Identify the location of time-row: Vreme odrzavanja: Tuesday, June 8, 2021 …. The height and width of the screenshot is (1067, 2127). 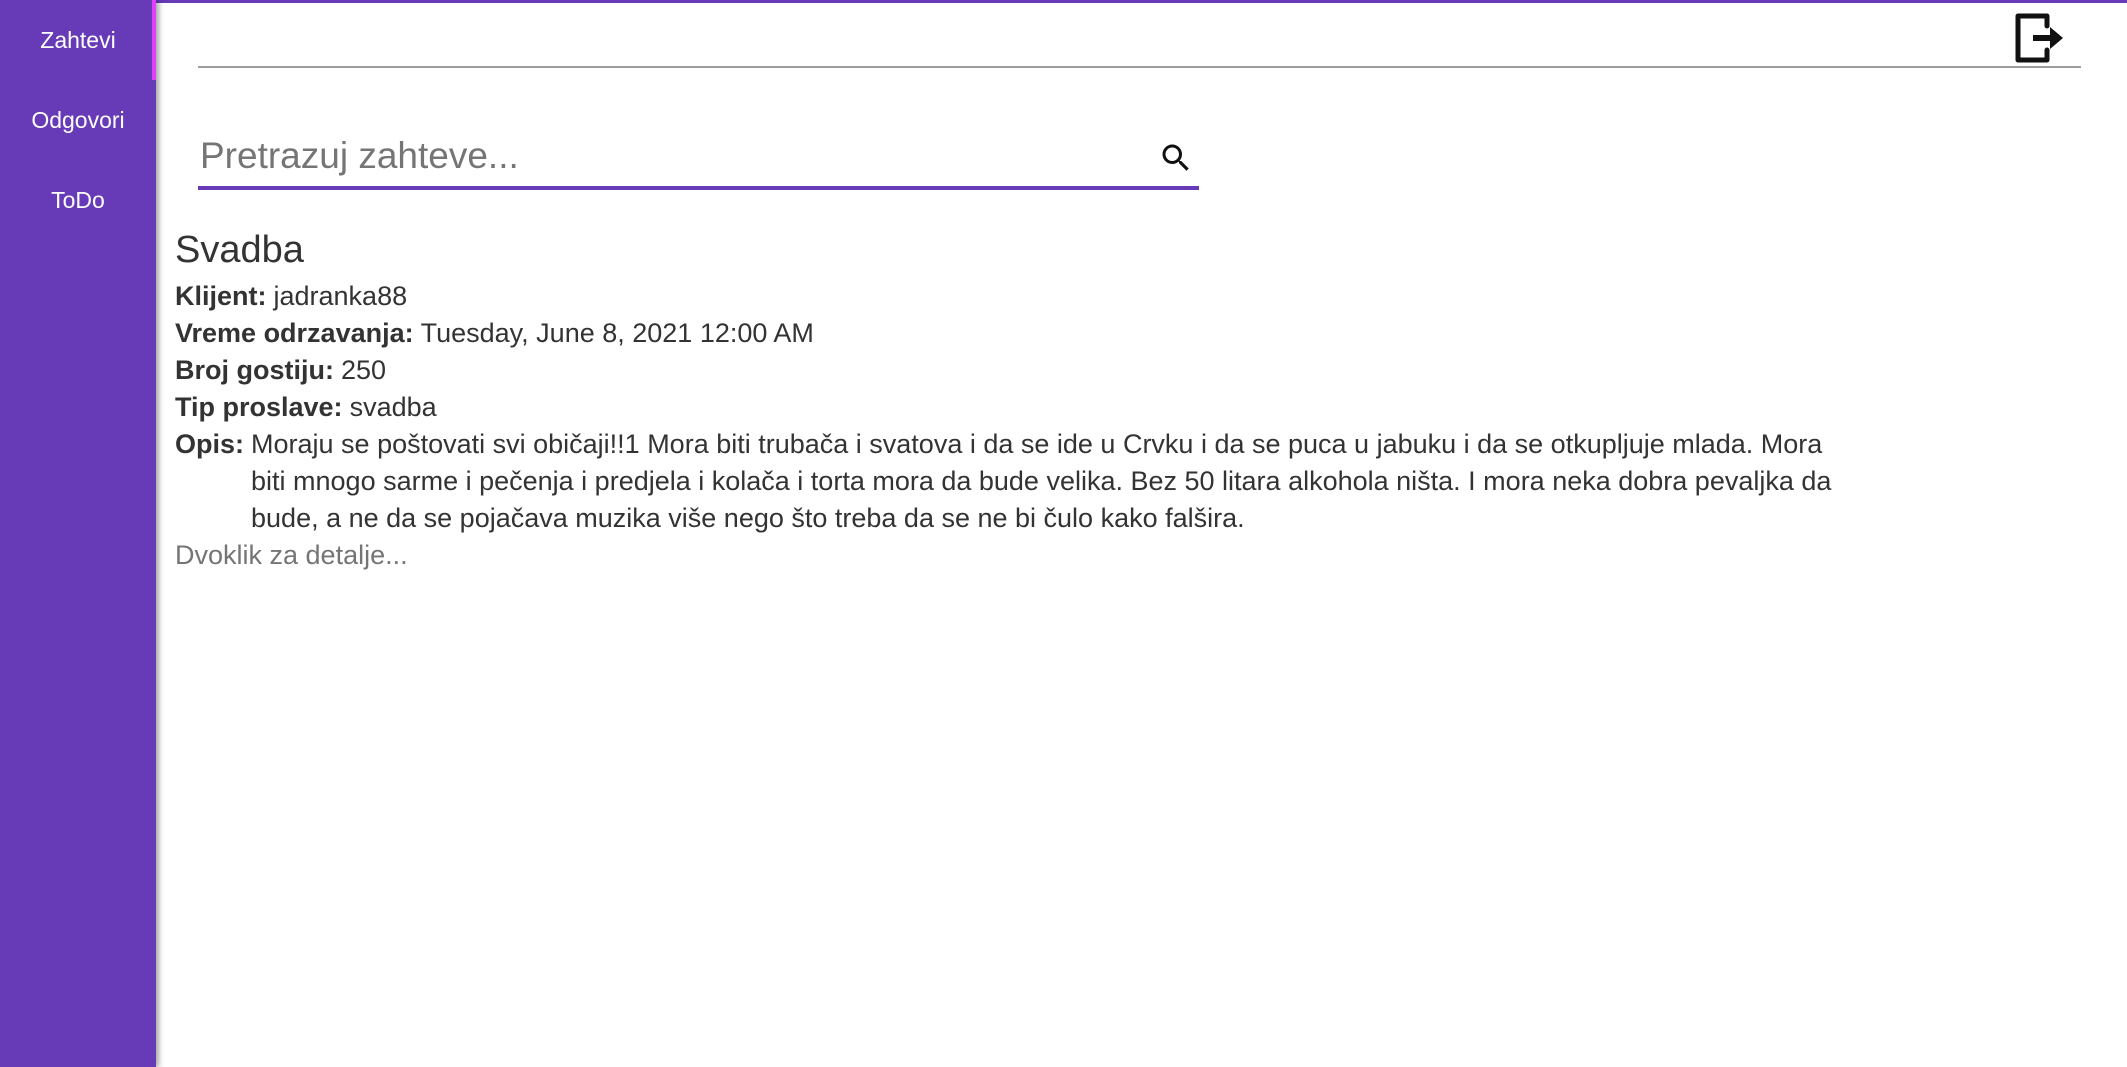
(1005, 333).